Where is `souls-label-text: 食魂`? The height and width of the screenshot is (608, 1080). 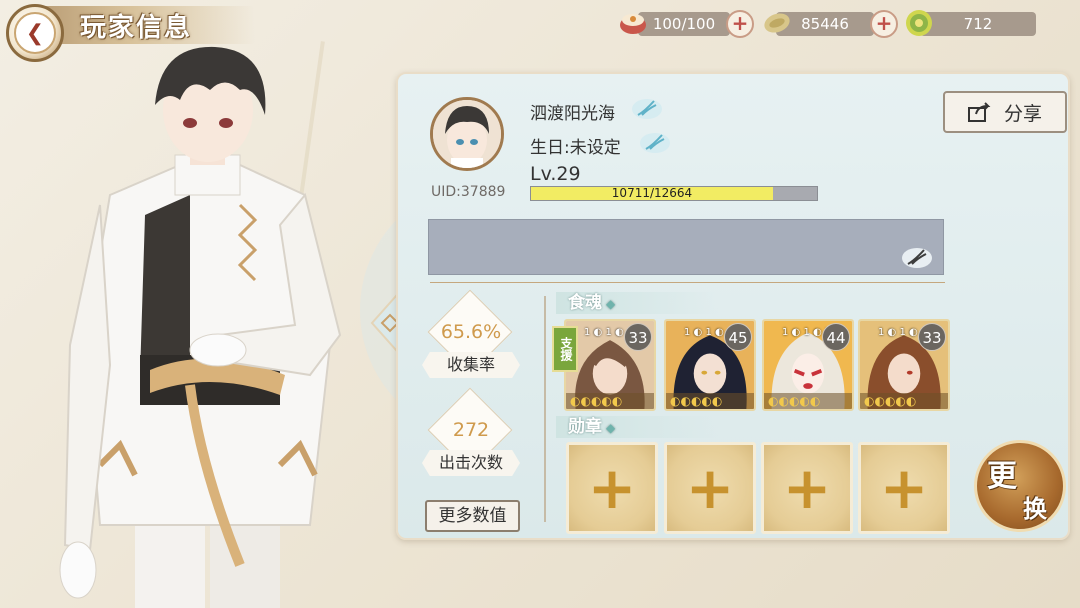 souls-label-text: 食魂 is located at coordinates (585, 303).